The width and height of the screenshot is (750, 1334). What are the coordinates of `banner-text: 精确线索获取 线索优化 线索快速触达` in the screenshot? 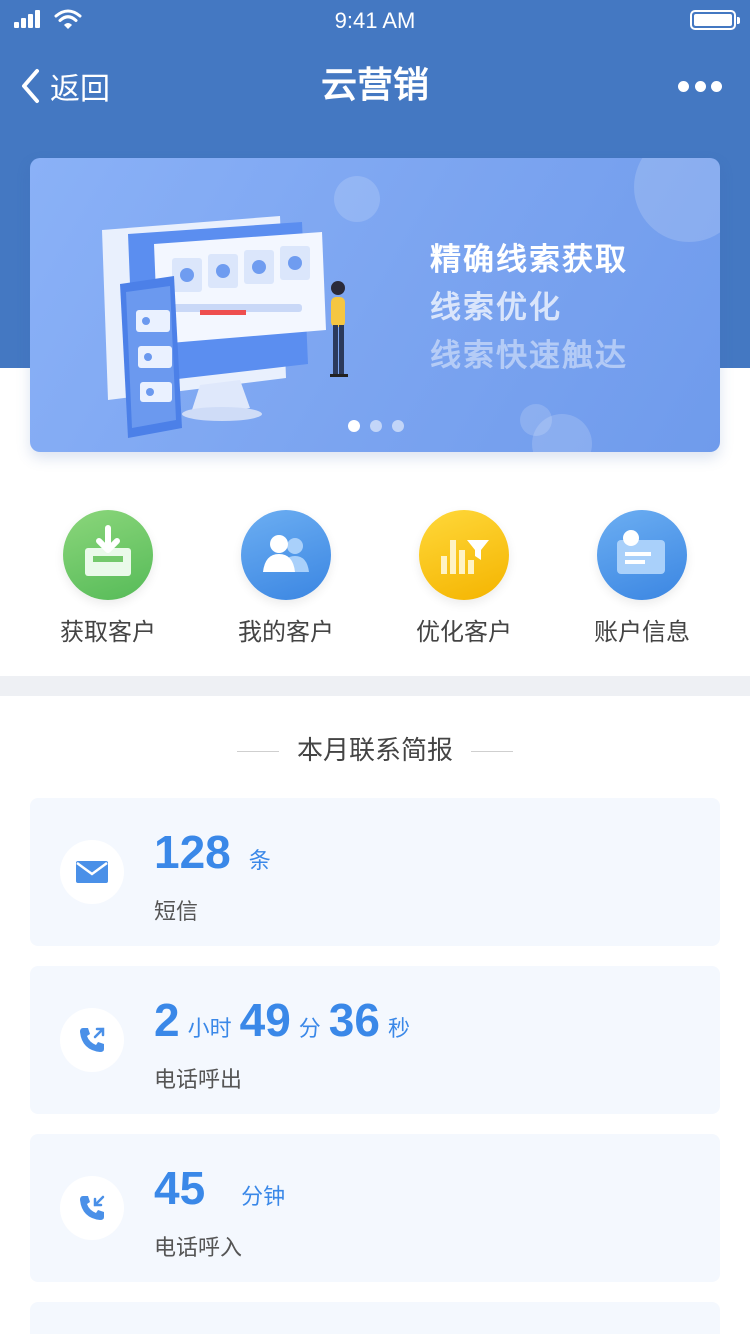 It's located at (529, 308).